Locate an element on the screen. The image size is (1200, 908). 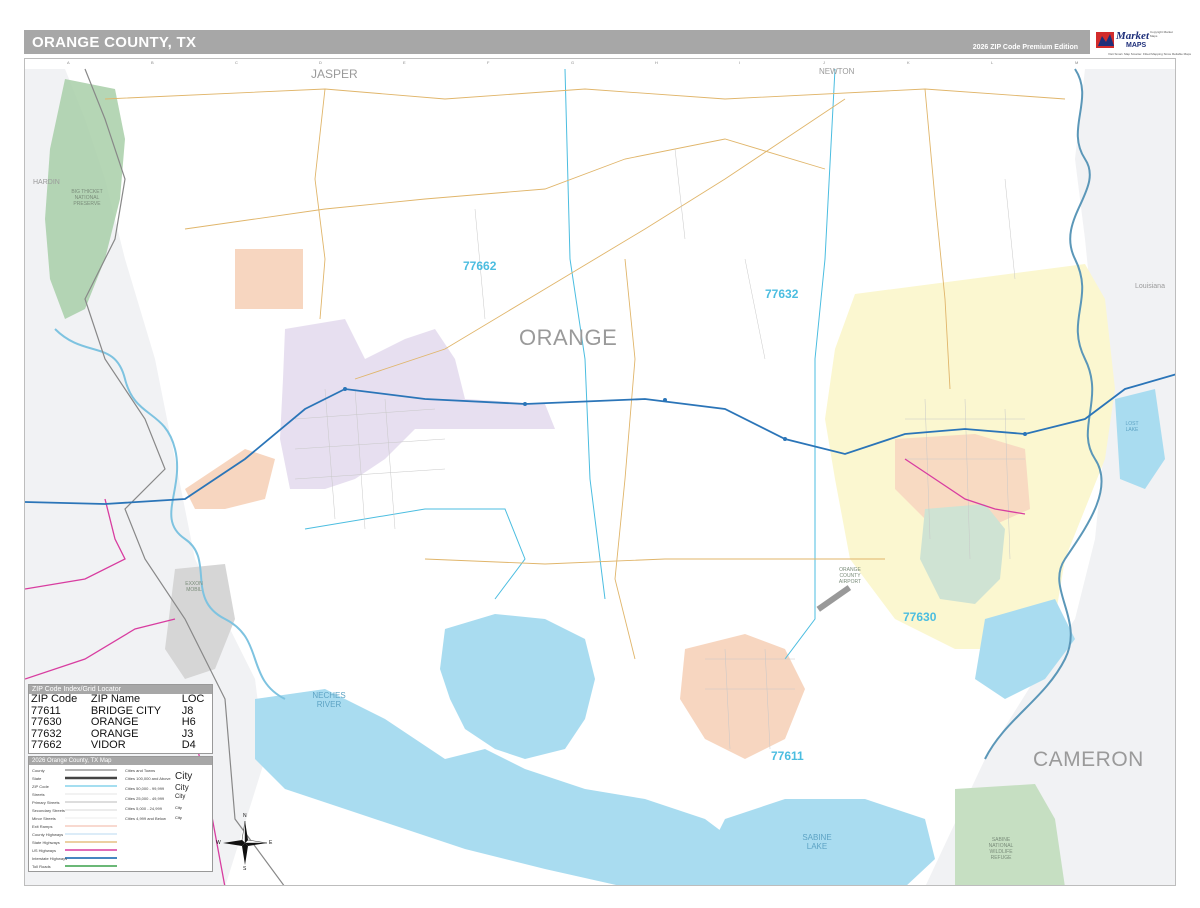
logo-fine-print: Copyright Market Maps is located at coordinates (1161, 34).